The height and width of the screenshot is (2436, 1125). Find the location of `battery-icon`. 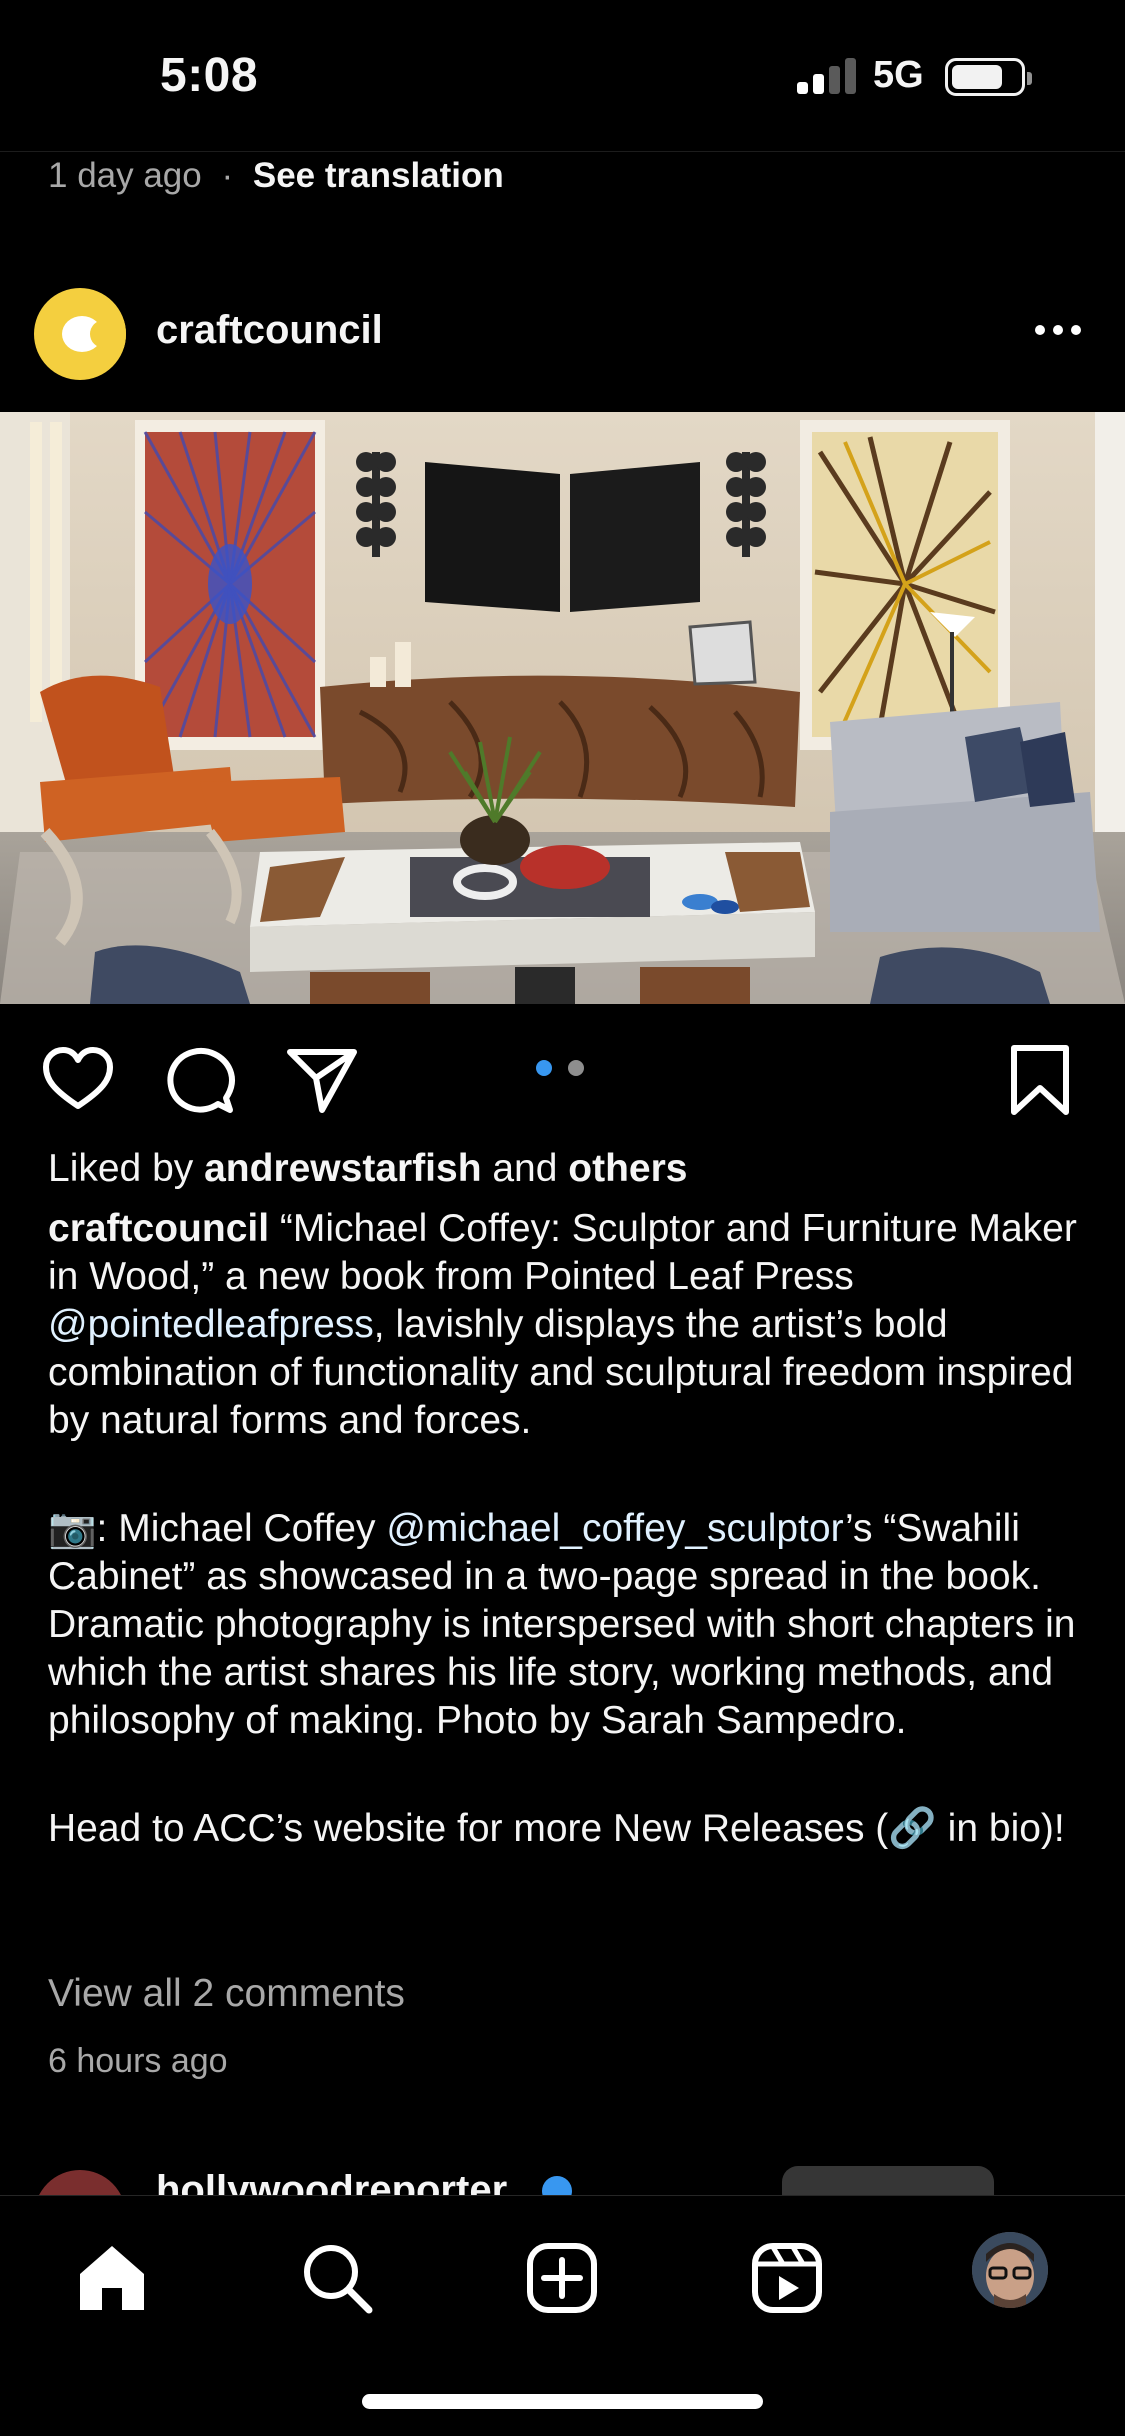

battery-icon is located at coordinates (988, 77).